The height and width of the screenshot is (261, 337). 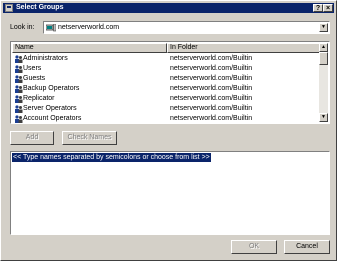 What do you see at coordinates (50, 108) in the screenshot?
I see `group-name: Server Operators` at bounding box center [50, 108].